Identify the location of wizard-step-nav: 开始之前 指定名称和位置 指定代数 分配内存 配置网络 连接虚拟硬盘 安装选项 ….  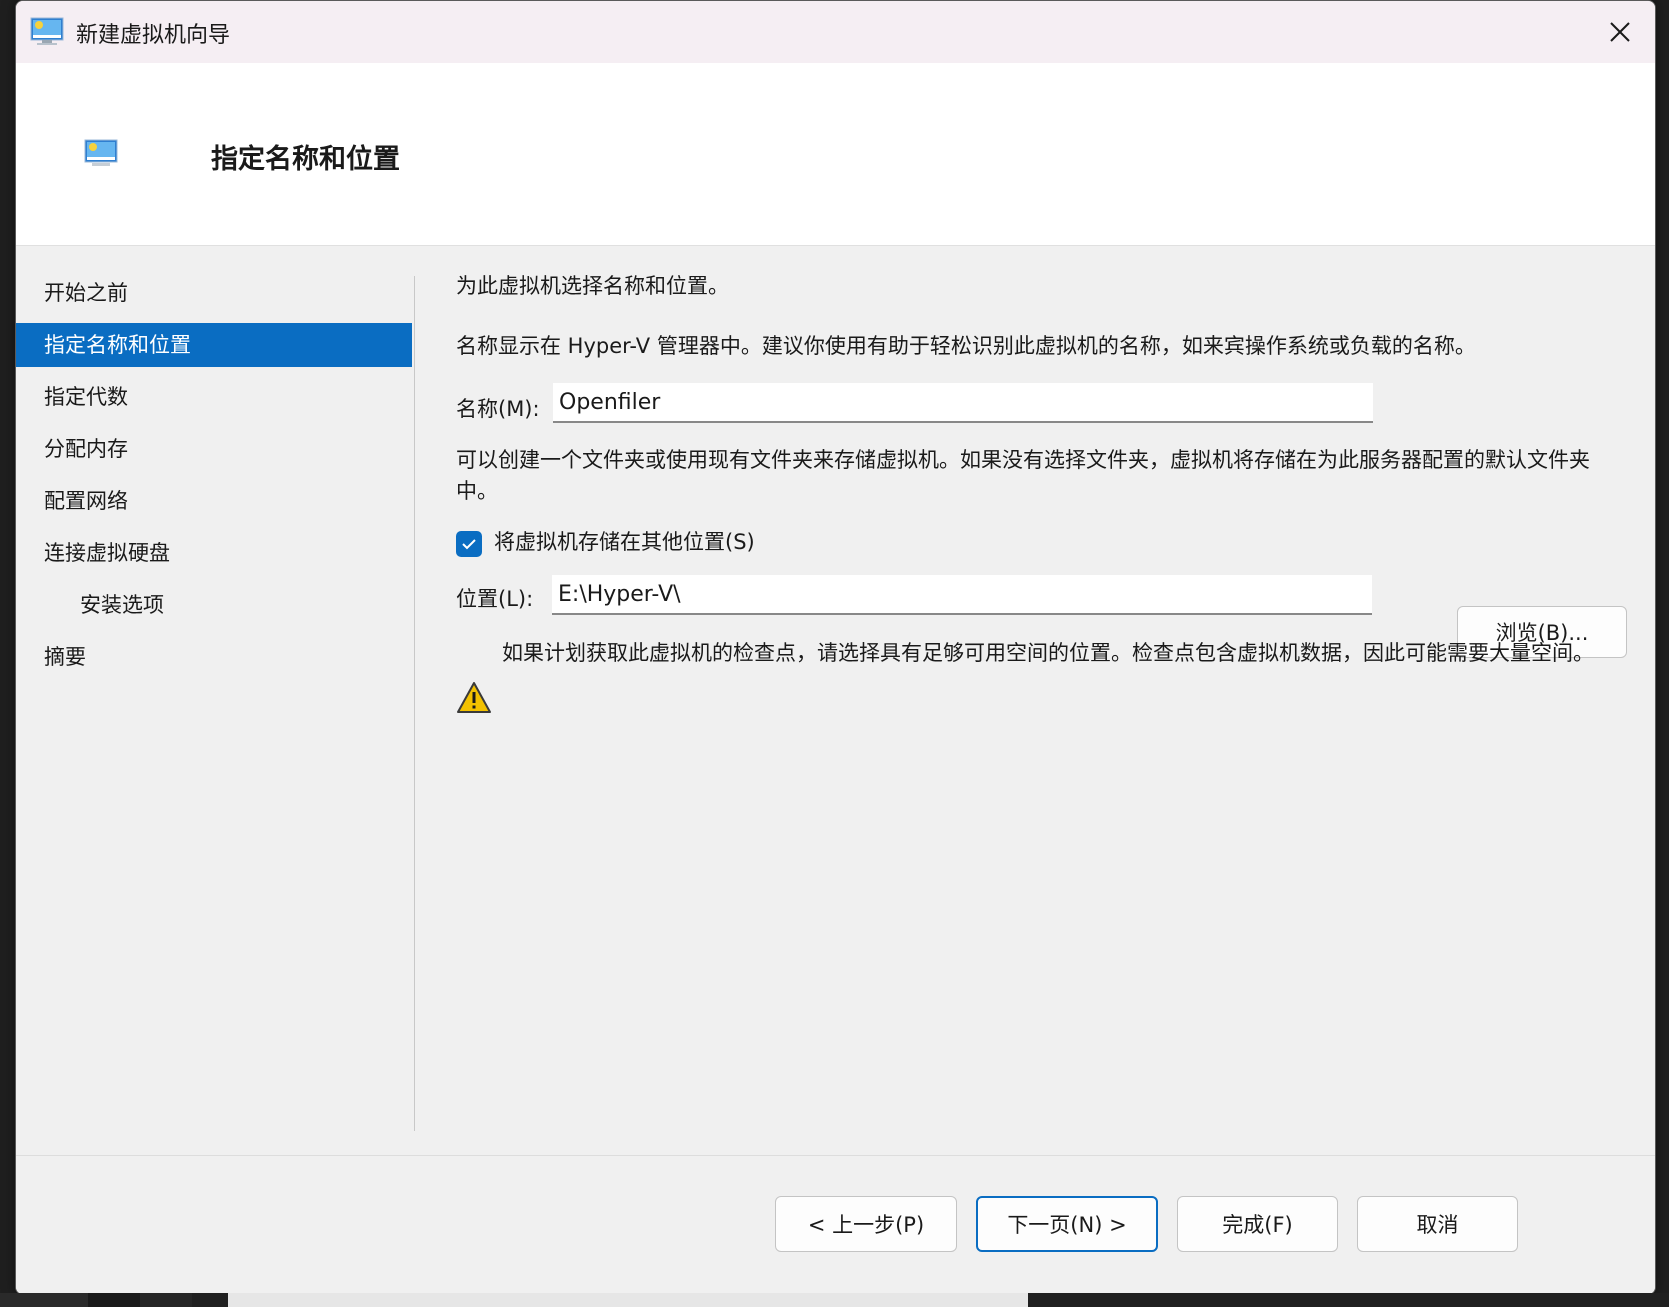
(214, 479).